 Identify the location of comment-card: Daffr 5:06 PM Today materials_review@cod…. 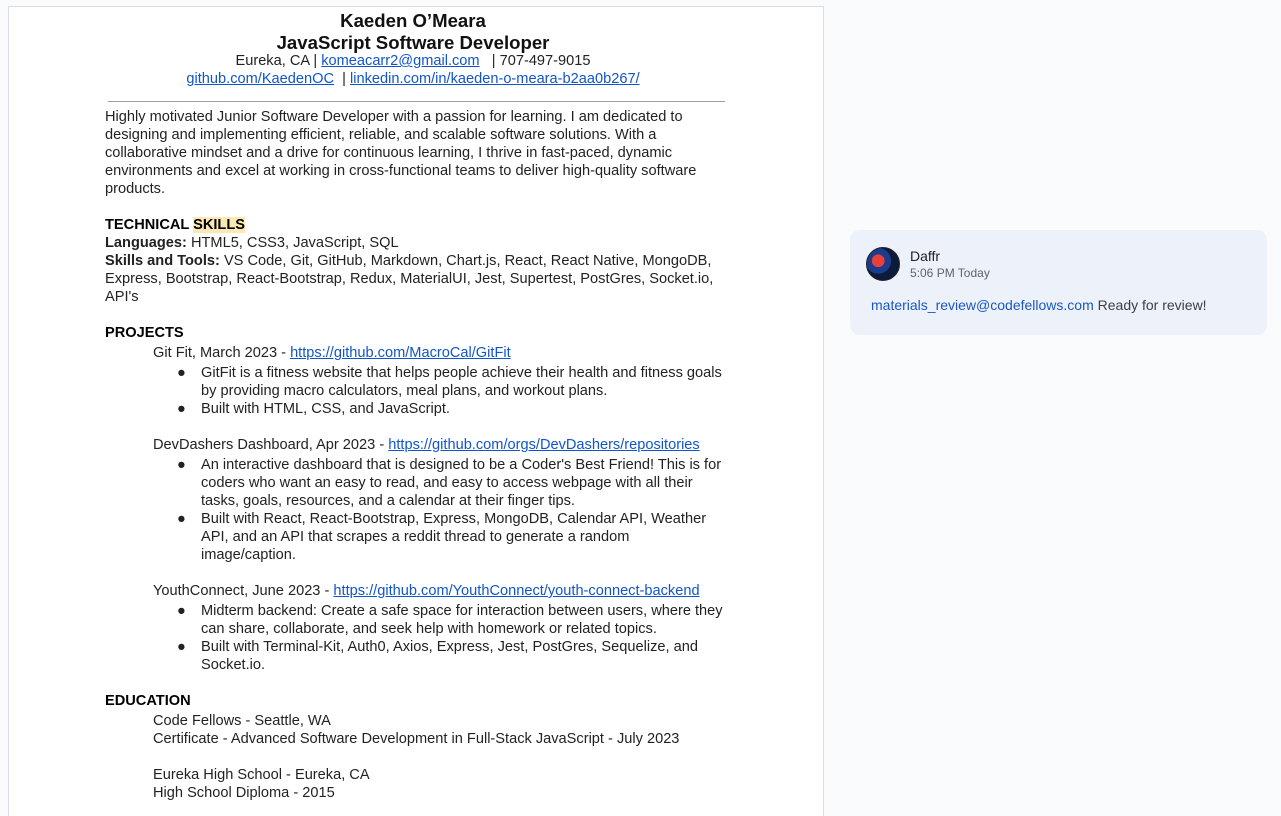
(1058, 282).